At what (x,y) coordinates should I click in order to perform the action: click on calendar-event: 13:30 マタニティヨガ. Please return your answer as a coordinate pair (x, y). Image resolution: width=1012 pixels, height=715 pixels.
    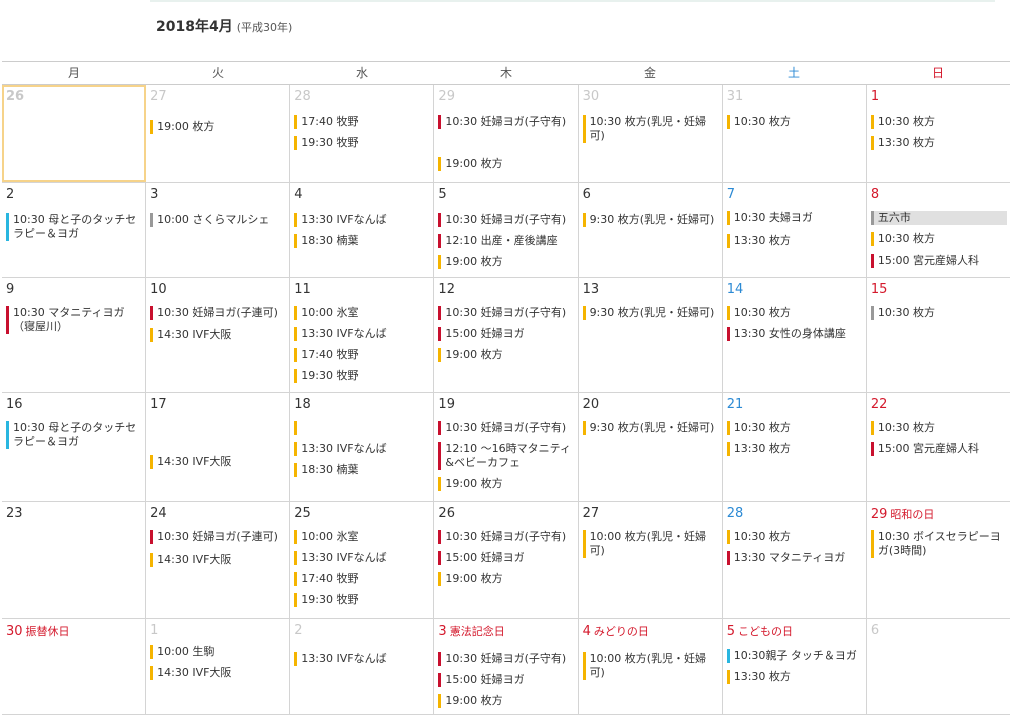
    Looking at the image, I should click on (794, 558).